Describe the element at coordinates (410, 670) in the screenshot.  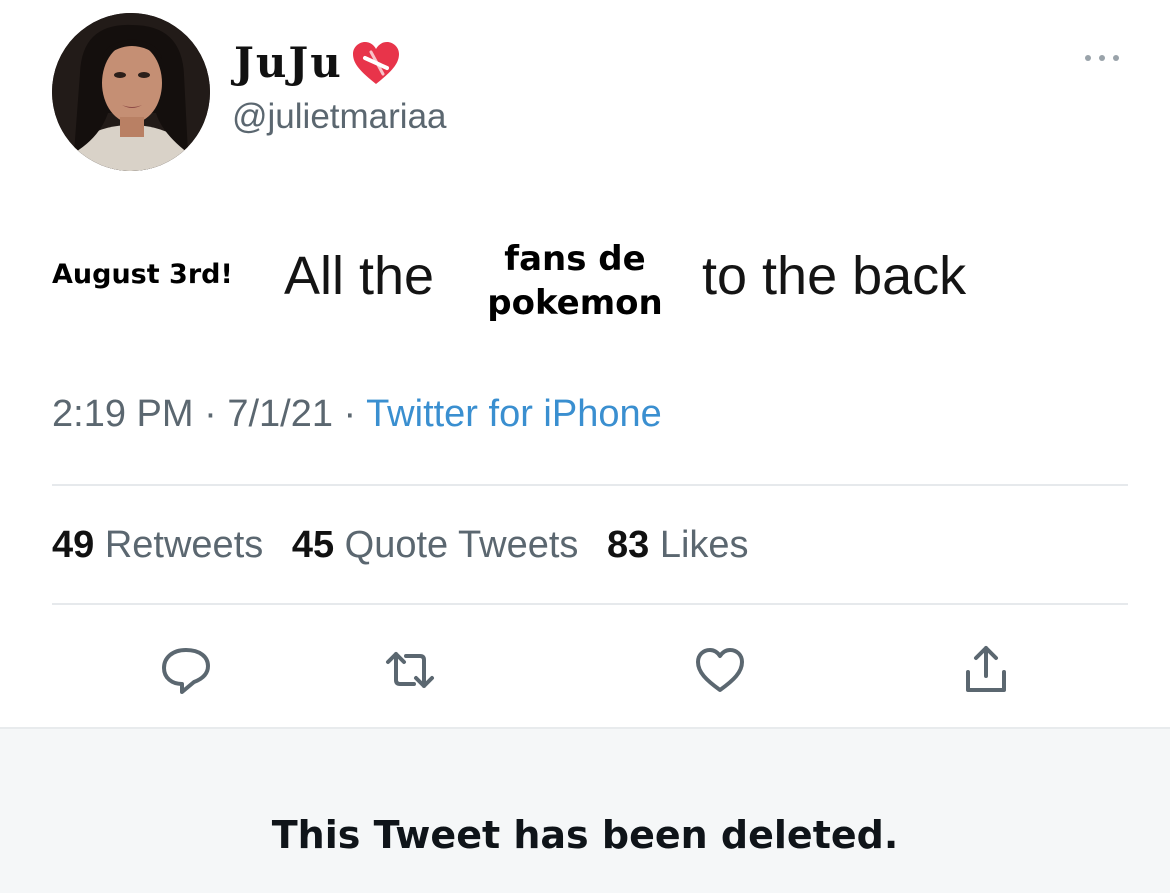
I see `retweet-icon` at that location.